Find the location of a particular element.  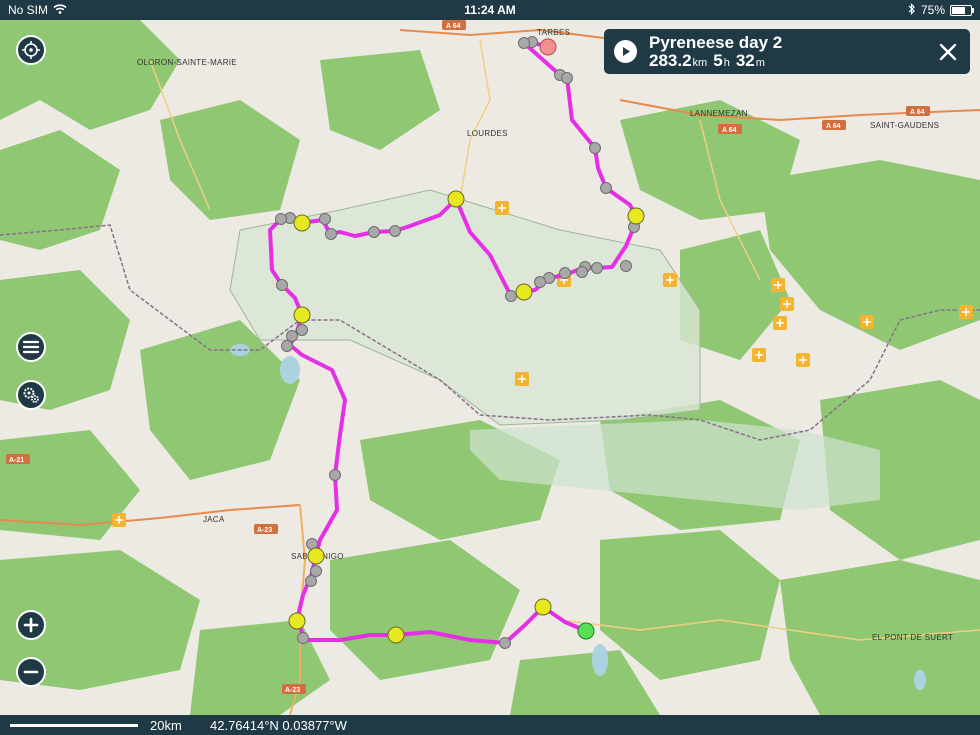

route-hours: 5 is located at coordinates (718, 60).